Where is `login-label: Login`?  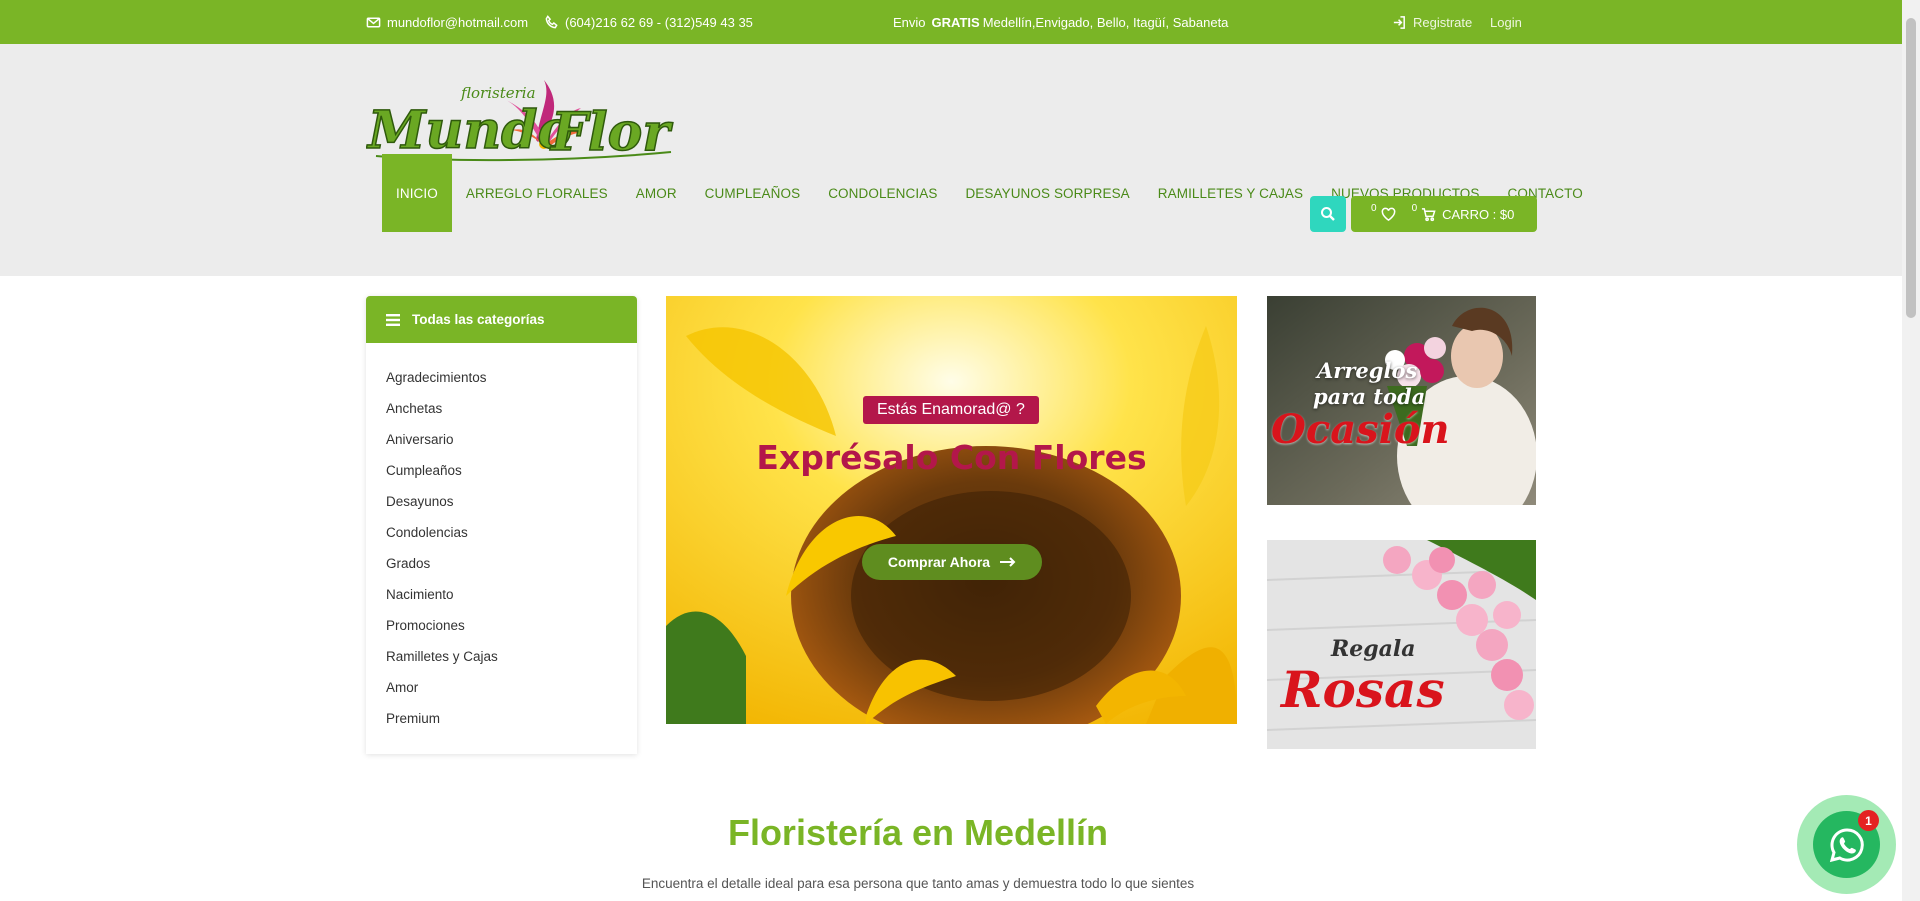
login-label: Login is located at coordinates (1506, 22).